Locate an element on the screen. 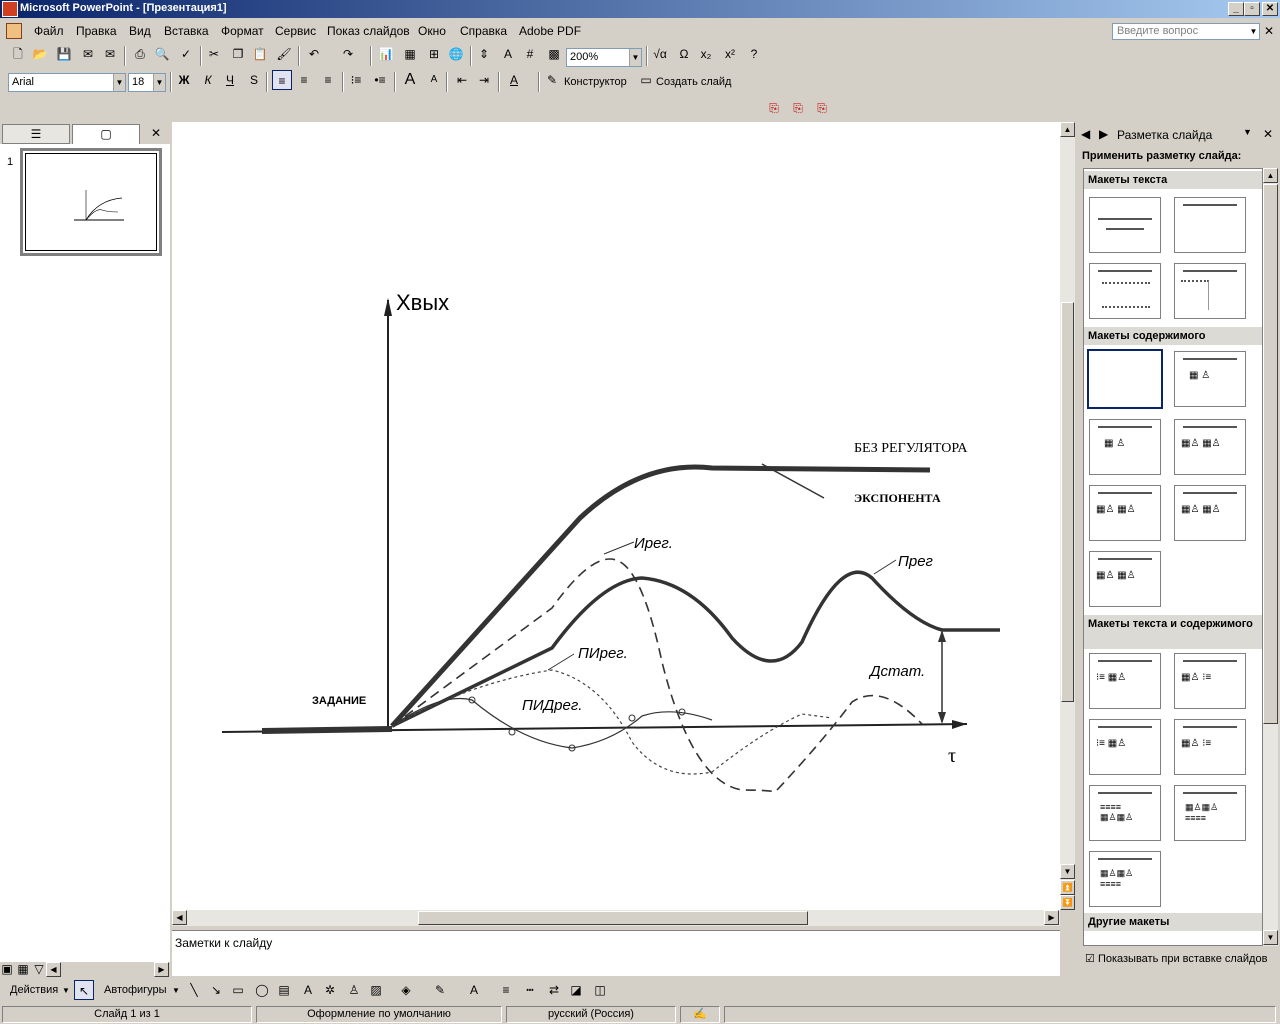 The width and height of the screenshot is (1280, 1024). menu-edit: Правка is located at coordinates (96, 31).